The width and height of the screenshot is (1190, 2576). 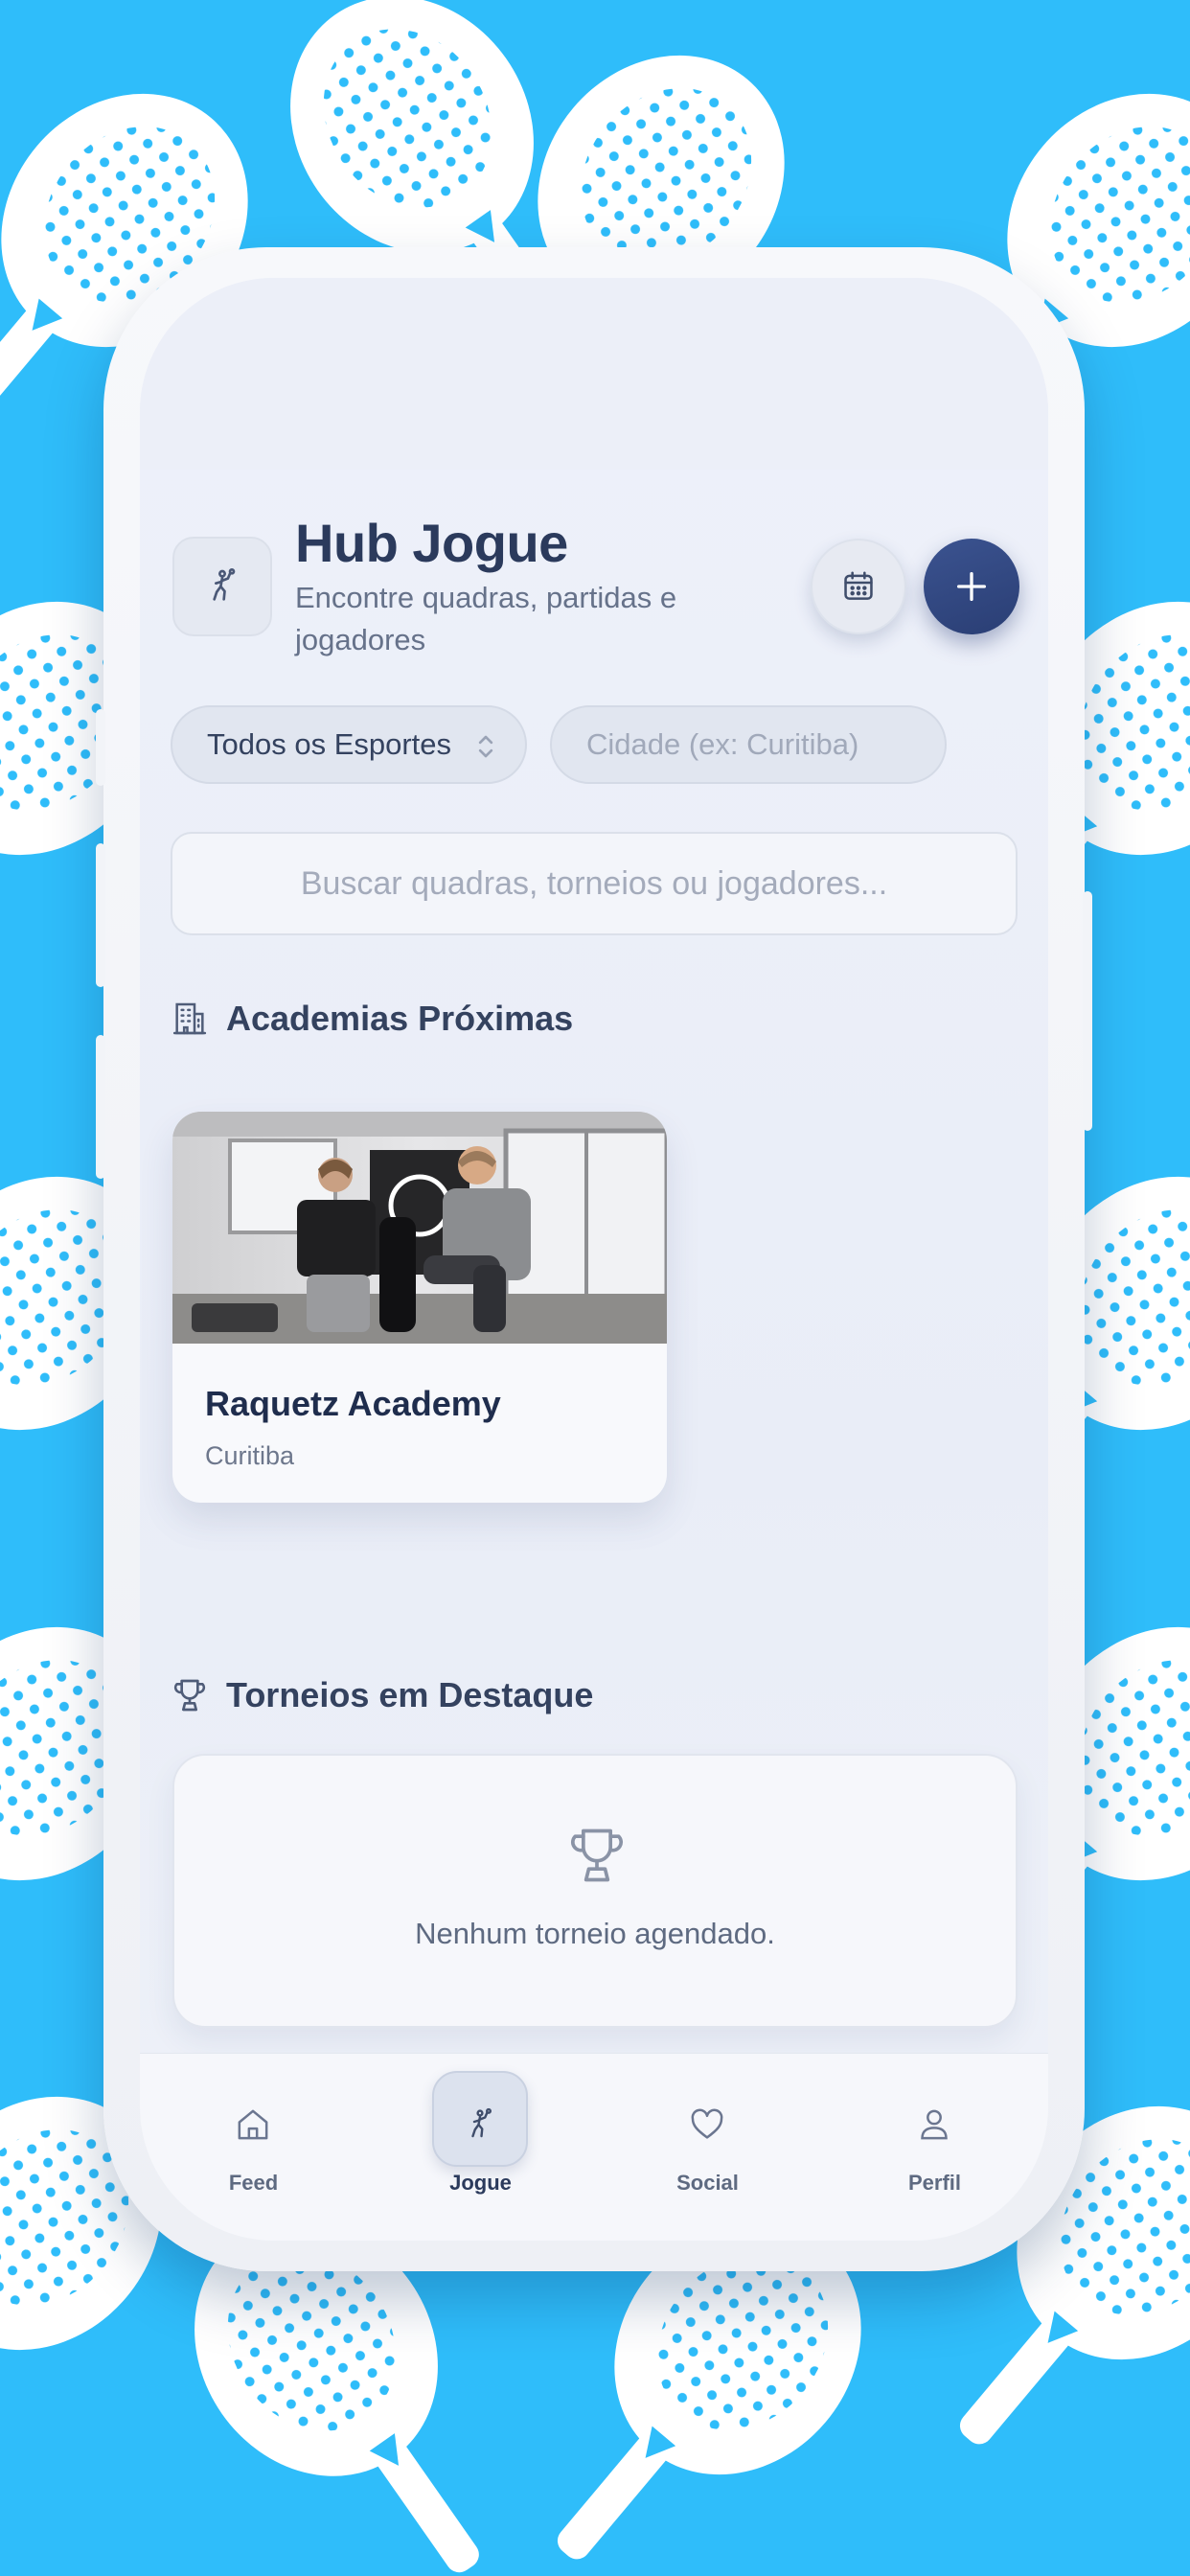 I want to click on tournaments-empty-text: Nenhum torneio agendado., so click(x=595, y=1933).